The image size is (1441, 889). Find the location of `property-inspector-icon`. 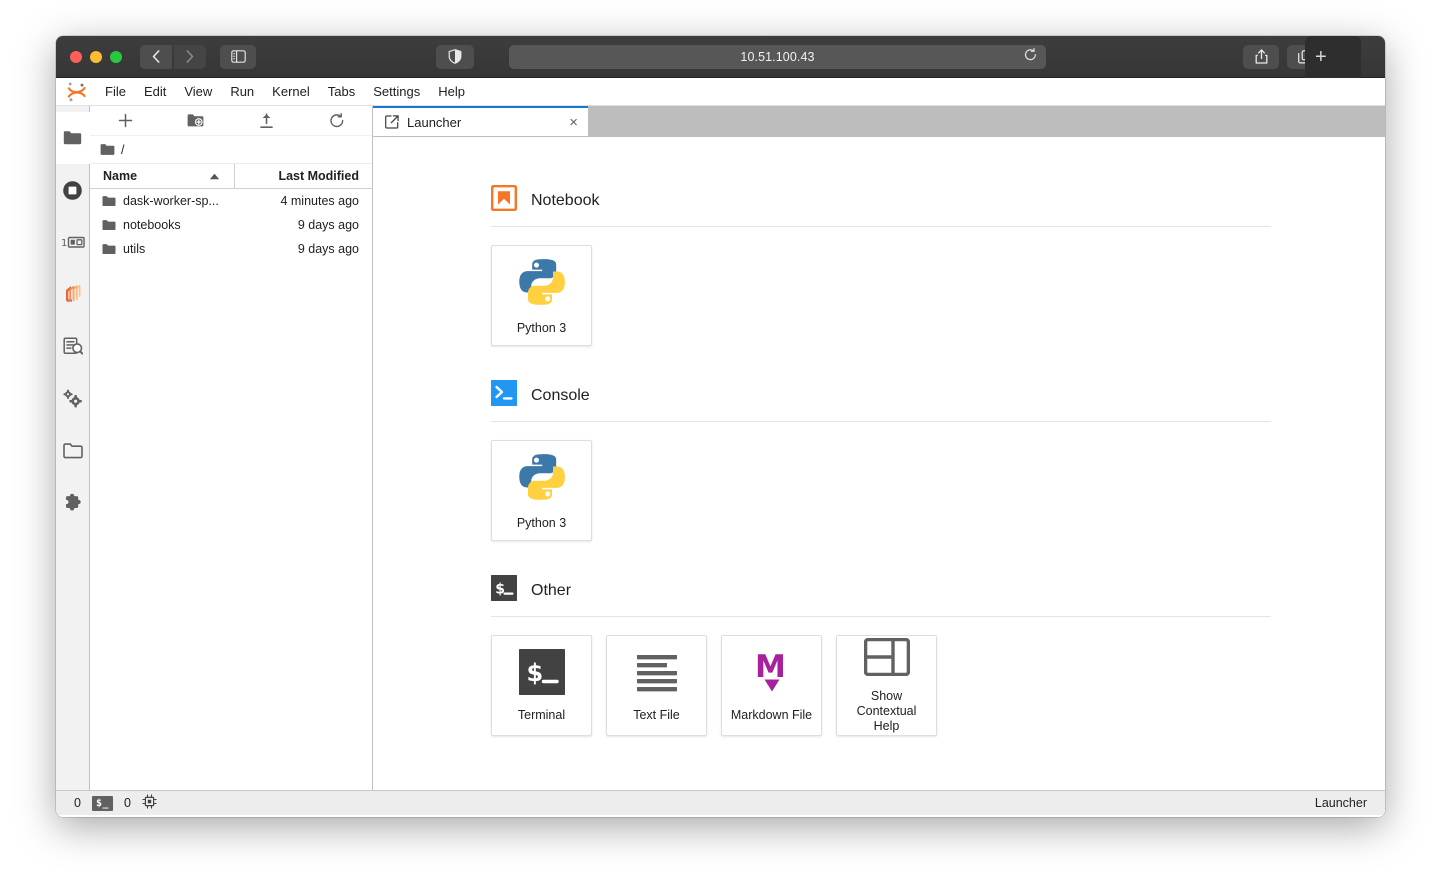

property-inspector-icon is located at coordinates (72, 346).